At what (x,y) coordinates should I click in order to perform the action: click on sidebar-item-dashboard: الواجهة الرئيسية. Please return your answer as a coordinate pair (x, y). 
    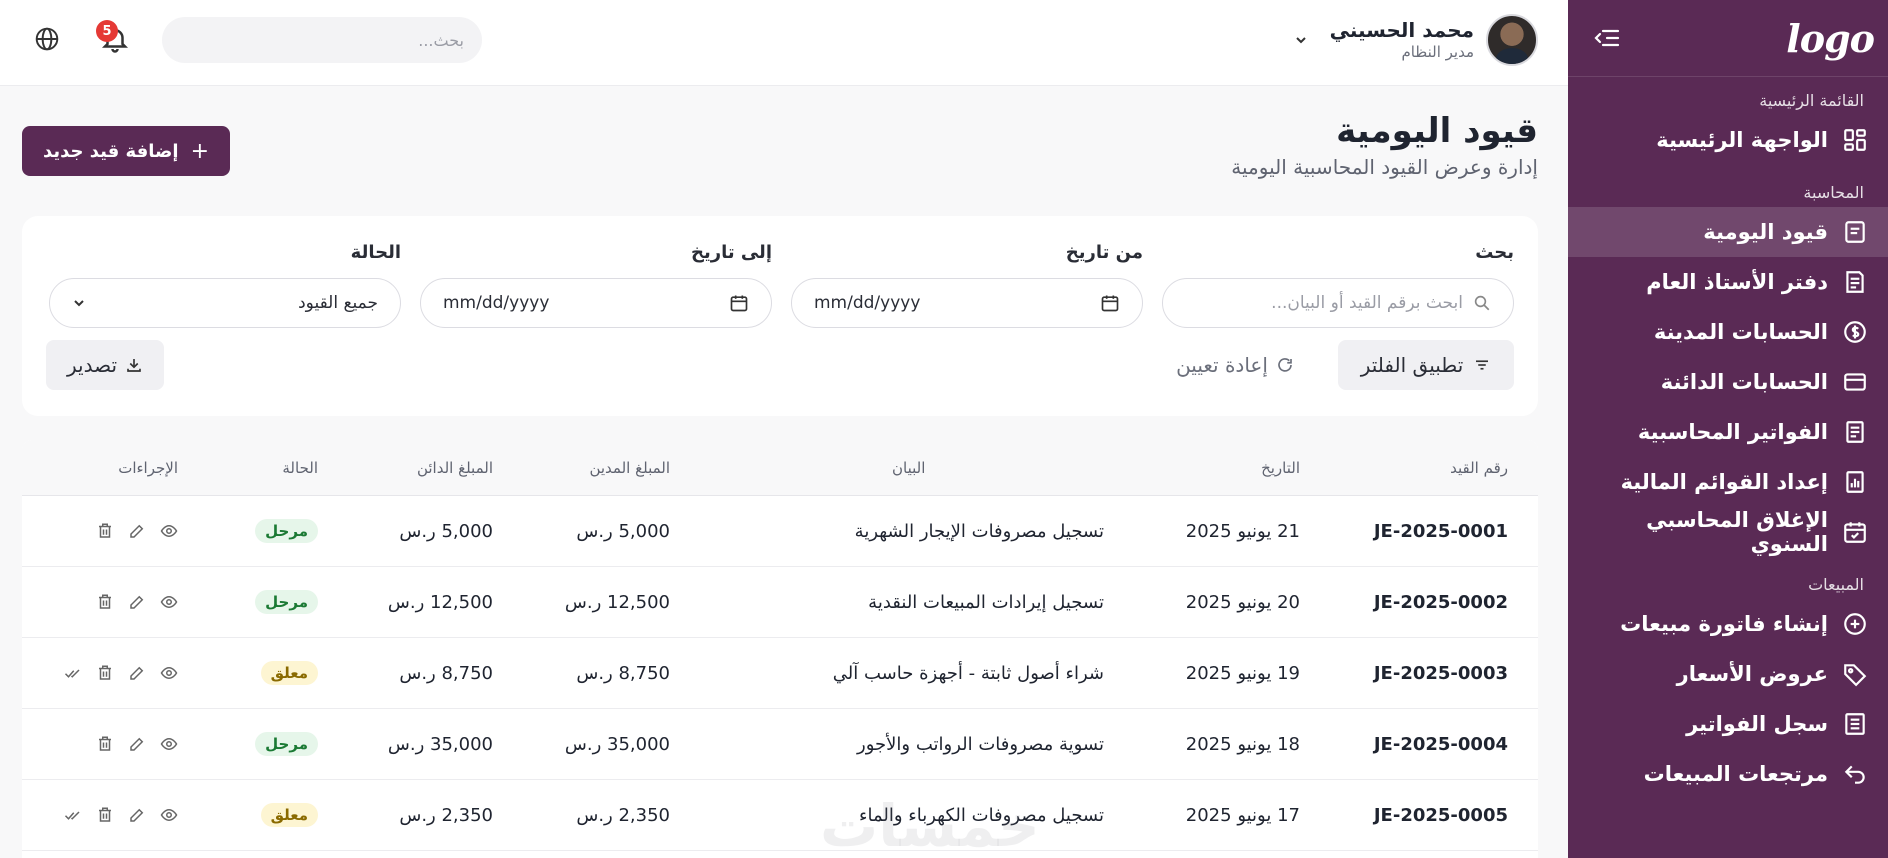
    Looking at the image, I should click on (1728, 140).